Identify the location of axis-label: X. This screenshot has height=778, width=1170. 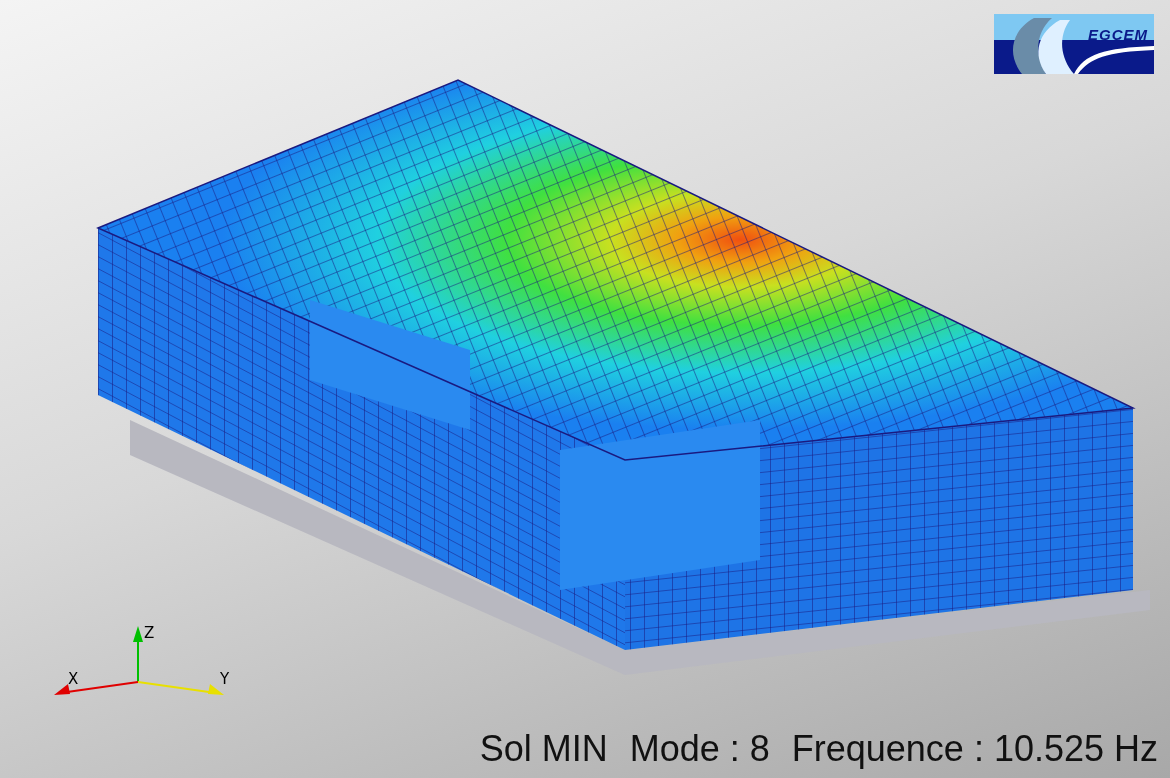
(73, 679).